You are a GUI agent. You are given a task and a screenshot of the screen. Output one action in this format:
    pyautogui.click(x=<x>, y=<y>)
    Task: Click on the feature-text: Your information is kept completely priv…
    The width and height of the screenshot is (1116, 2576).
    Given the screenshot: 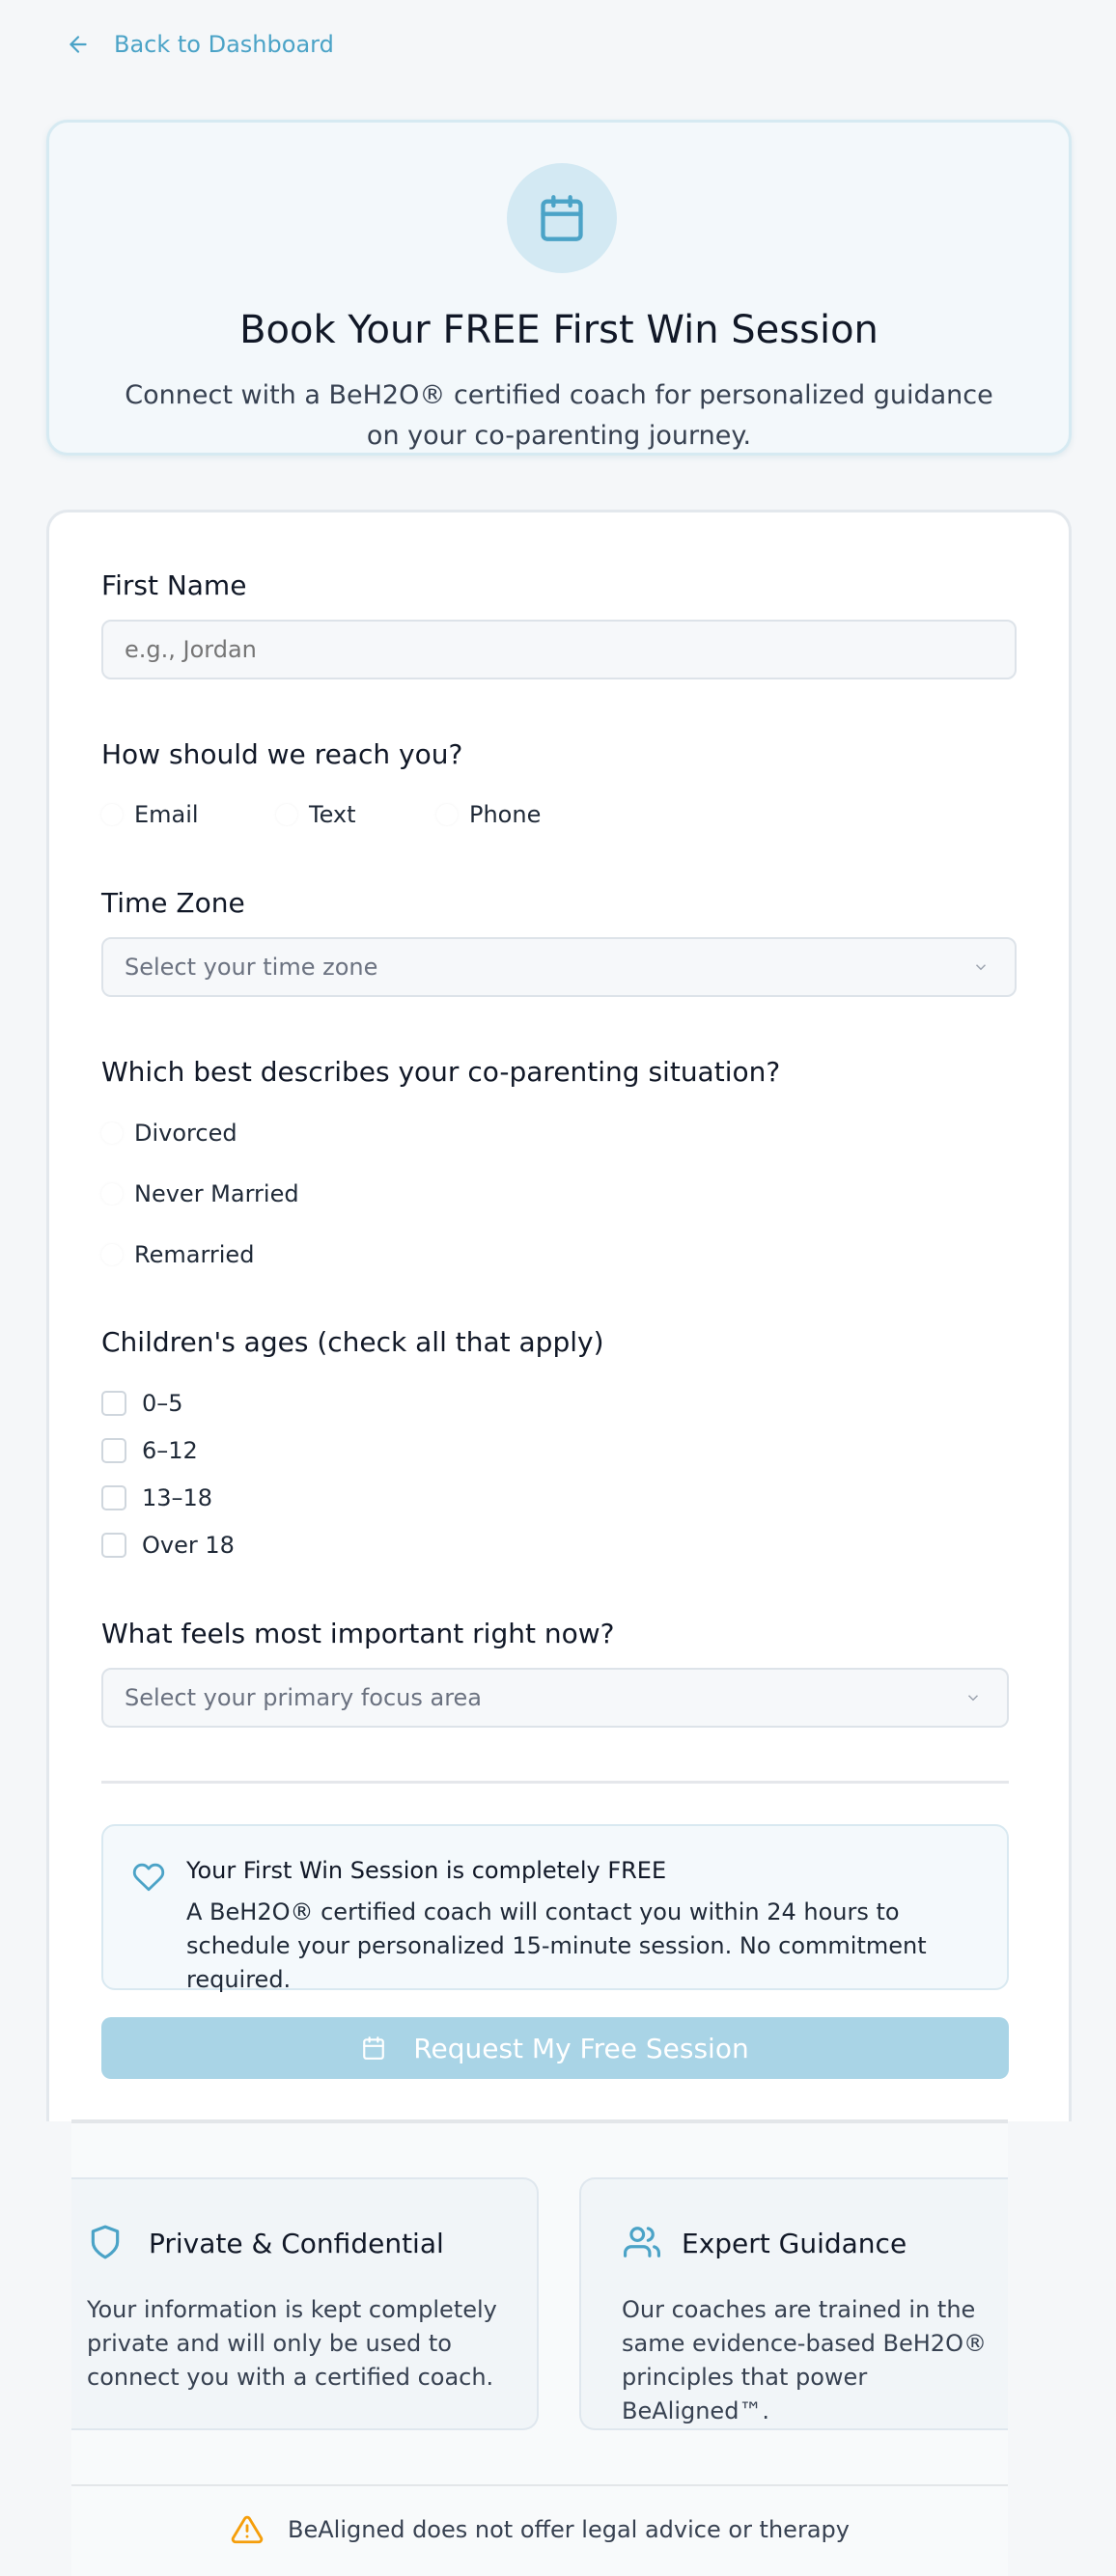 What is the action you would take?
    pyautogui.click(x=292, y=2343)
    